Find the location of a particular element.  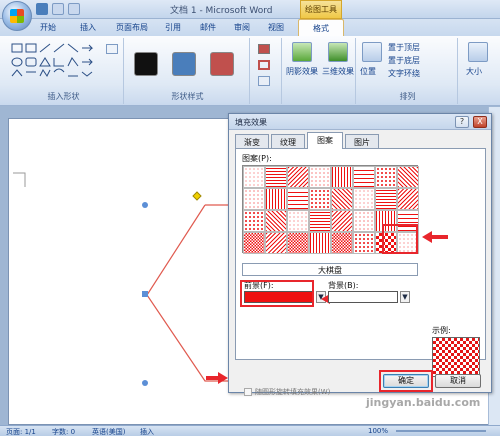

redo-icon is located at coordinates (74, 9).